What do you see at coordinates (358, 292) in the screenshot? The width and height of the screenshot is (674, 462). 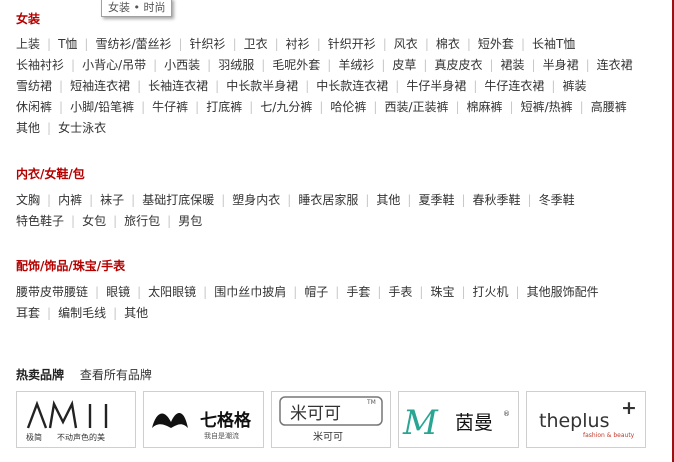 I see `category-link: 手套` at bounding box center [358, 292].